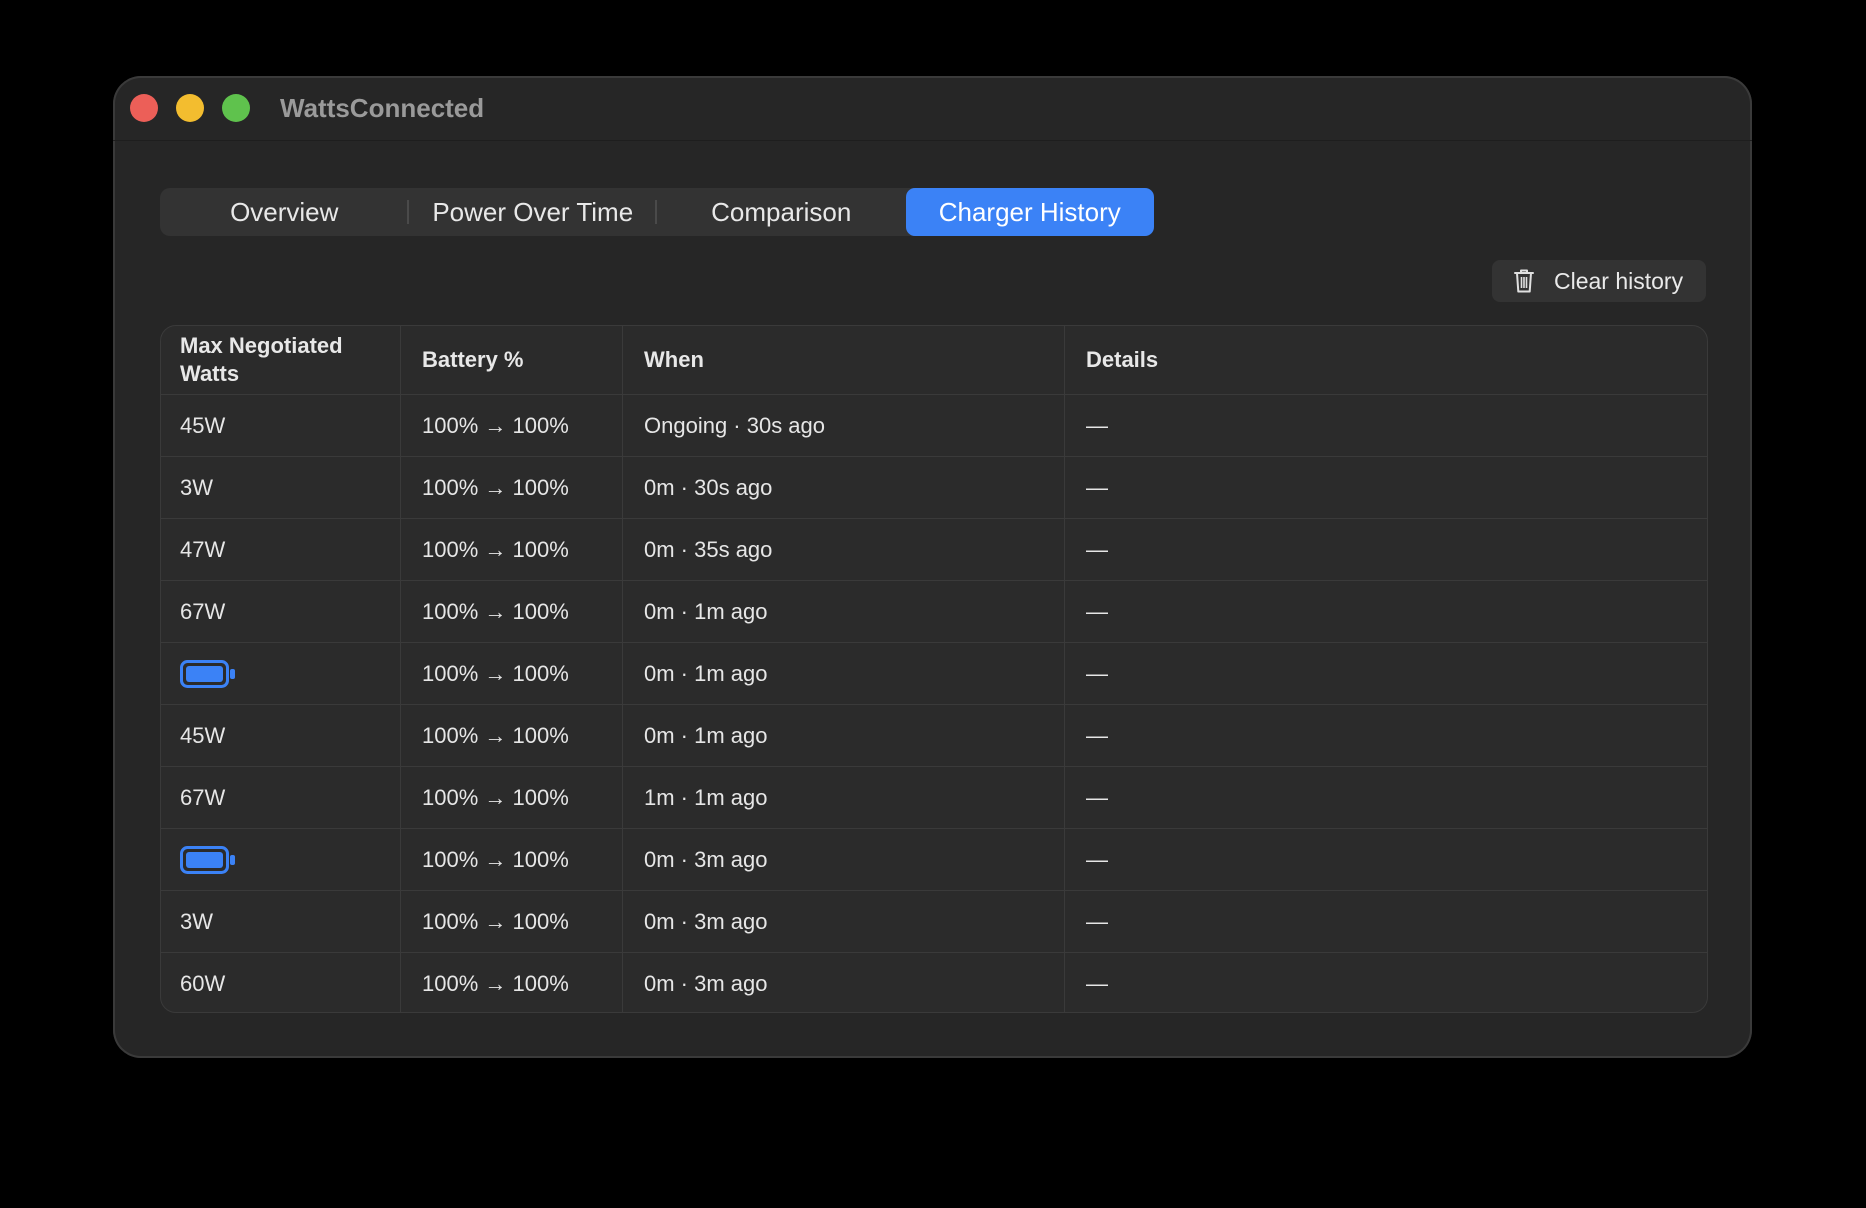 Image resolution: width=1866 pixels, height=1208 pixels. What do you see at coordinates (735, 425) in the screenshot?
I see `when-value: Ongoing · 30s ago` at bounding box center [735, 425].